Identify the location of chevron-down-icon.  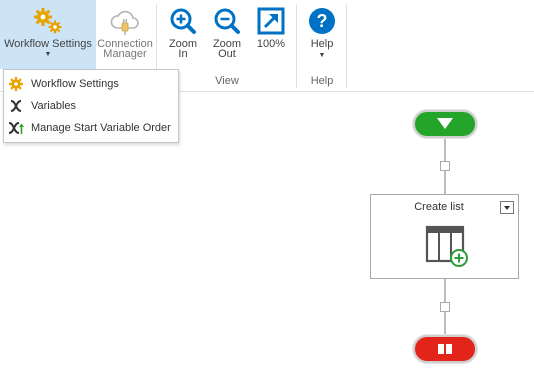
(507, 208).